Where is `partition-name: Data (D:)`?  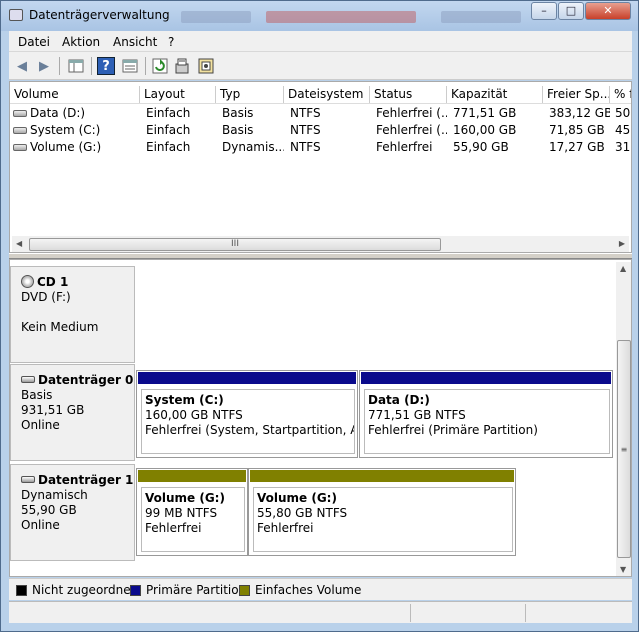 partition-name: Data (D:) is located at coordinates (399, 400).